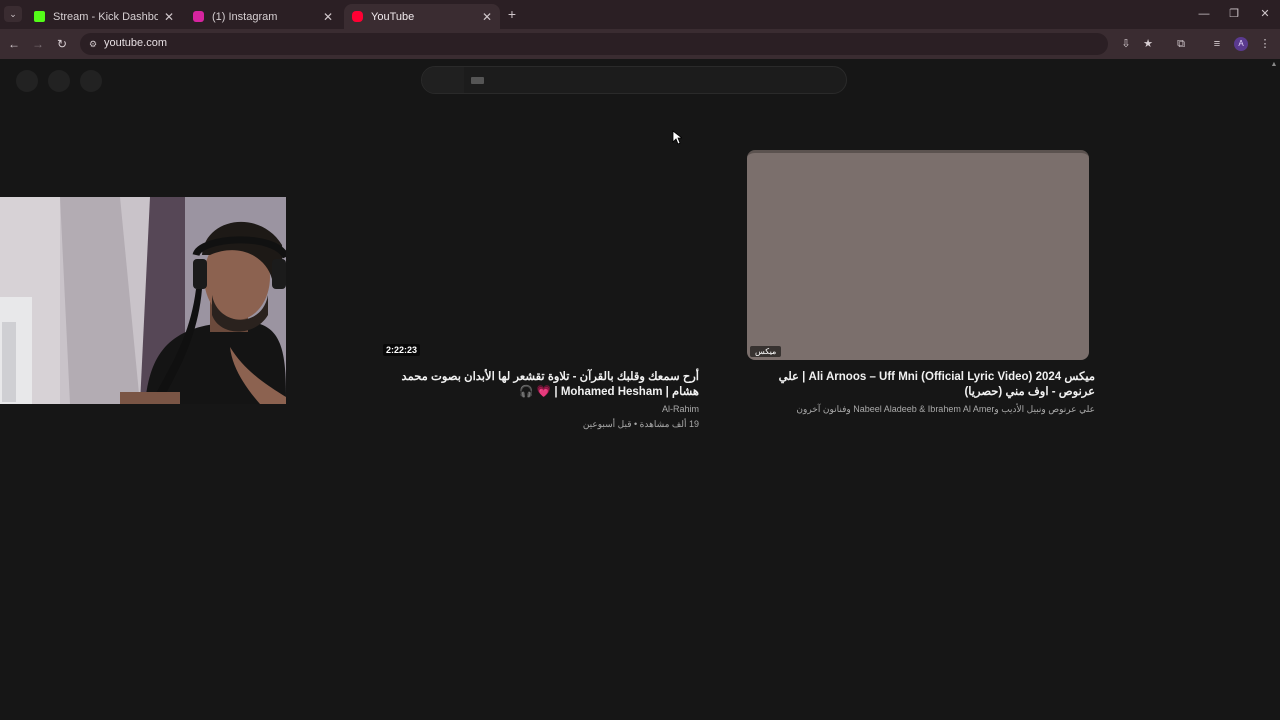 This screenshot has height=720, width=1280. Describe the element at coordinates (198, 16) in the screenshot. I see `instagram-icon` at that location.